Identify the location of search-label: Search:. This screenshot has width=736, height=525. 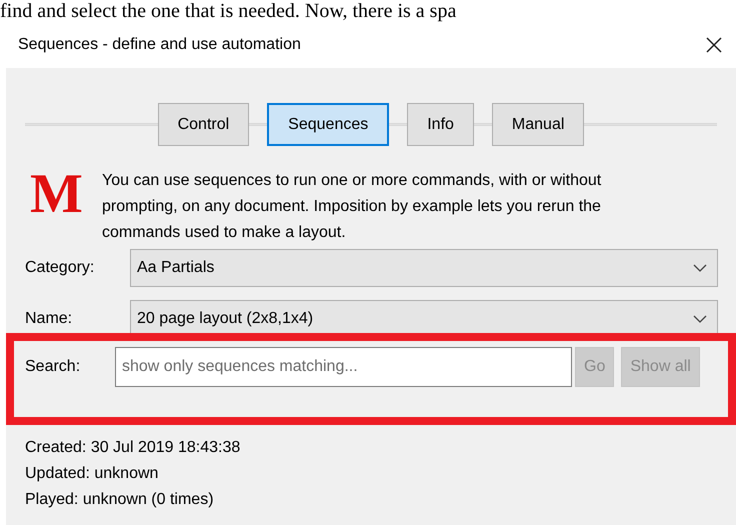
(53, 367).